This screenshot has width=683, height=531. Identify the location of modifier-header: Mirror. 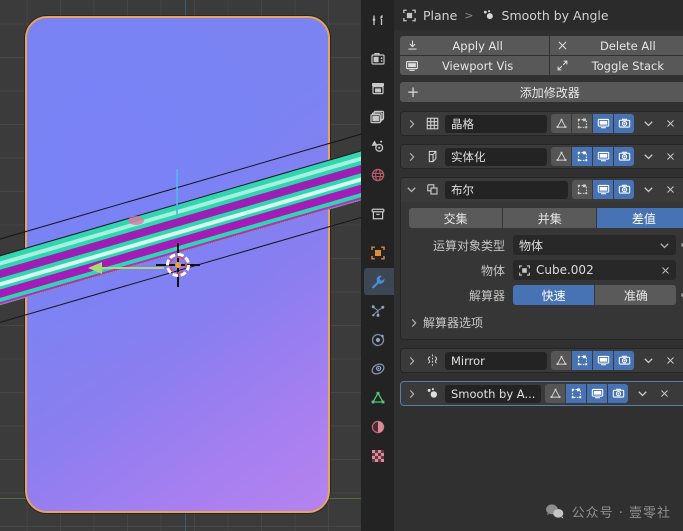
(541, 360).